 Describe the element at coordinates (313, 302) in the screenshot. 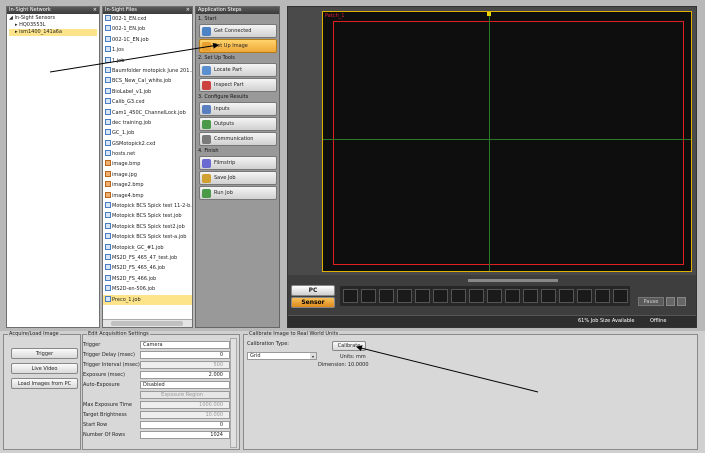

I see `sensor-button: Sensor` at that location.